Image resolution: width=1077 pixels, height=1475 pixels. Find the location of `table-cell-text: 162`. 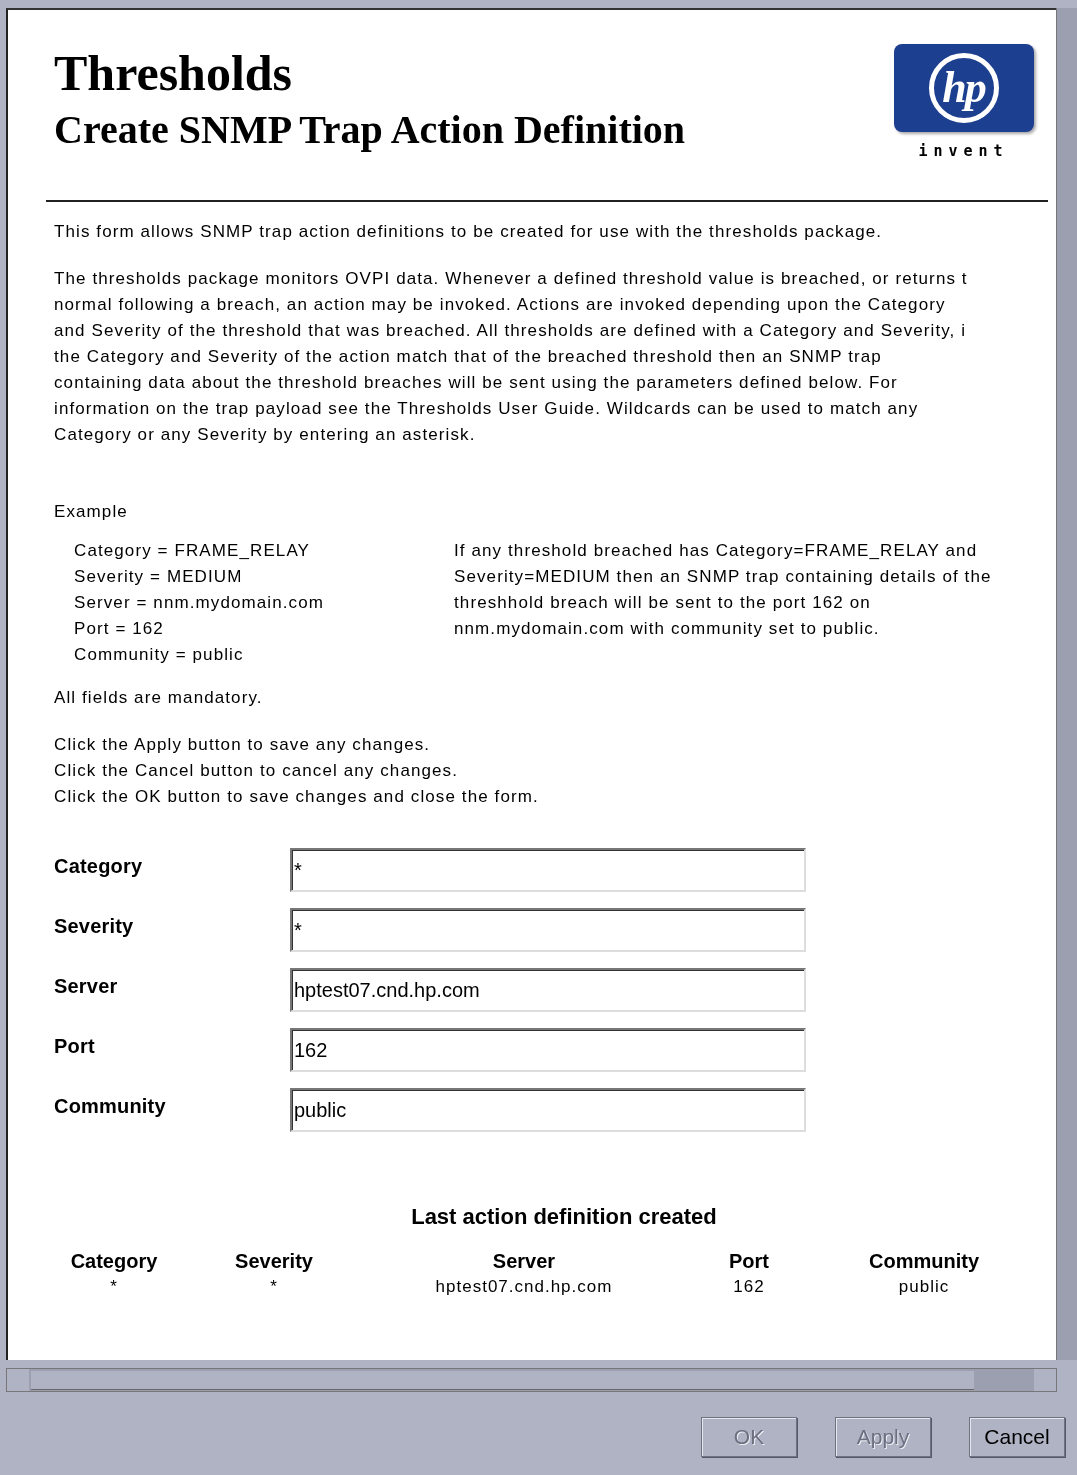

table-cell-text: 162 is located at coordinates (749, 1287).